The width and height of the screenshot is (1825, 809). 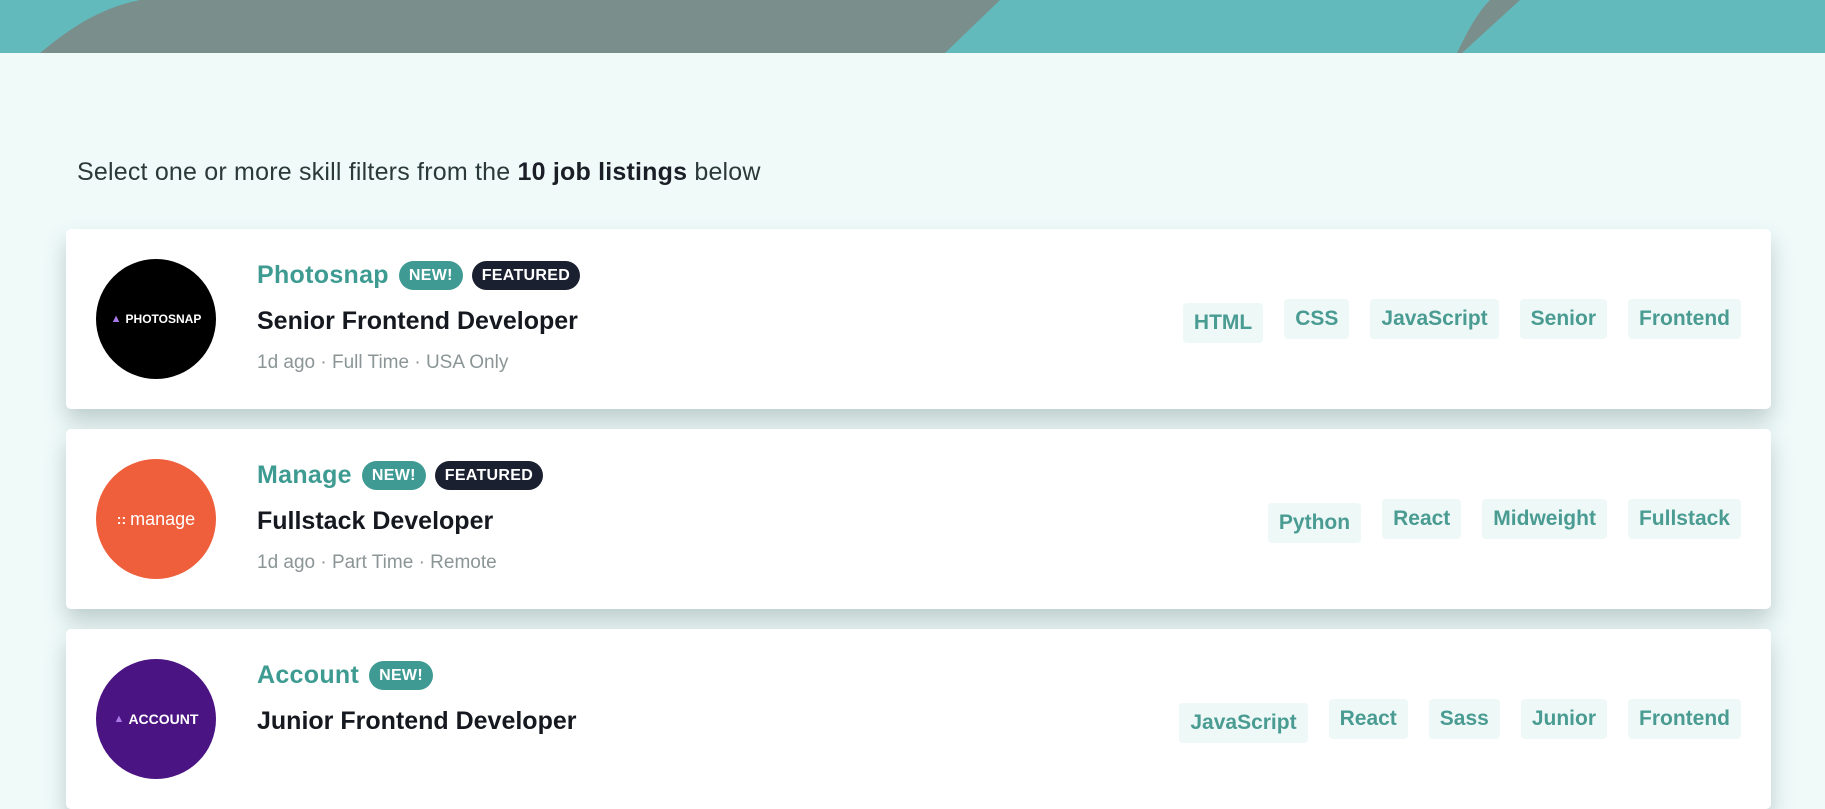 I want to click on skill-tag: Python, so click(x=1314, y=523).